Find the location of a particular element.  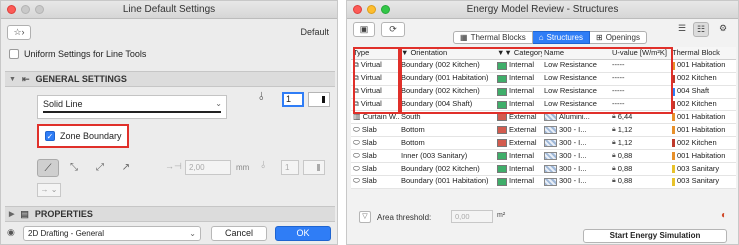

uniform-settings-option: Uniform Settings for Line Tools is located at coordinates (77, 54).